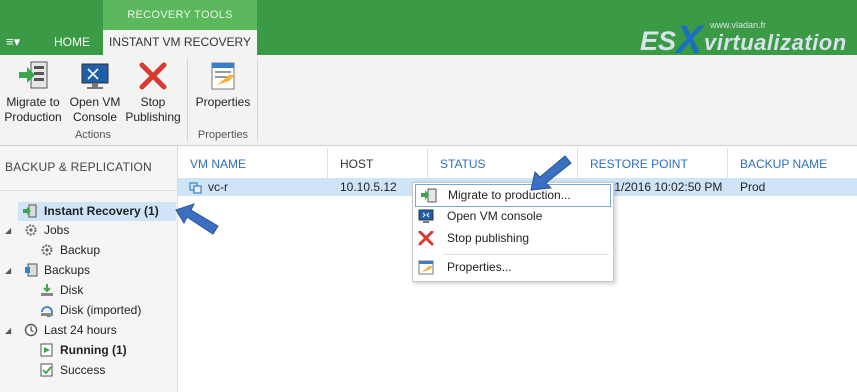  Describe the element at coordinates (80, 330) in the screenshot. I see `tree-item-label: Last 24 hours` at that location.